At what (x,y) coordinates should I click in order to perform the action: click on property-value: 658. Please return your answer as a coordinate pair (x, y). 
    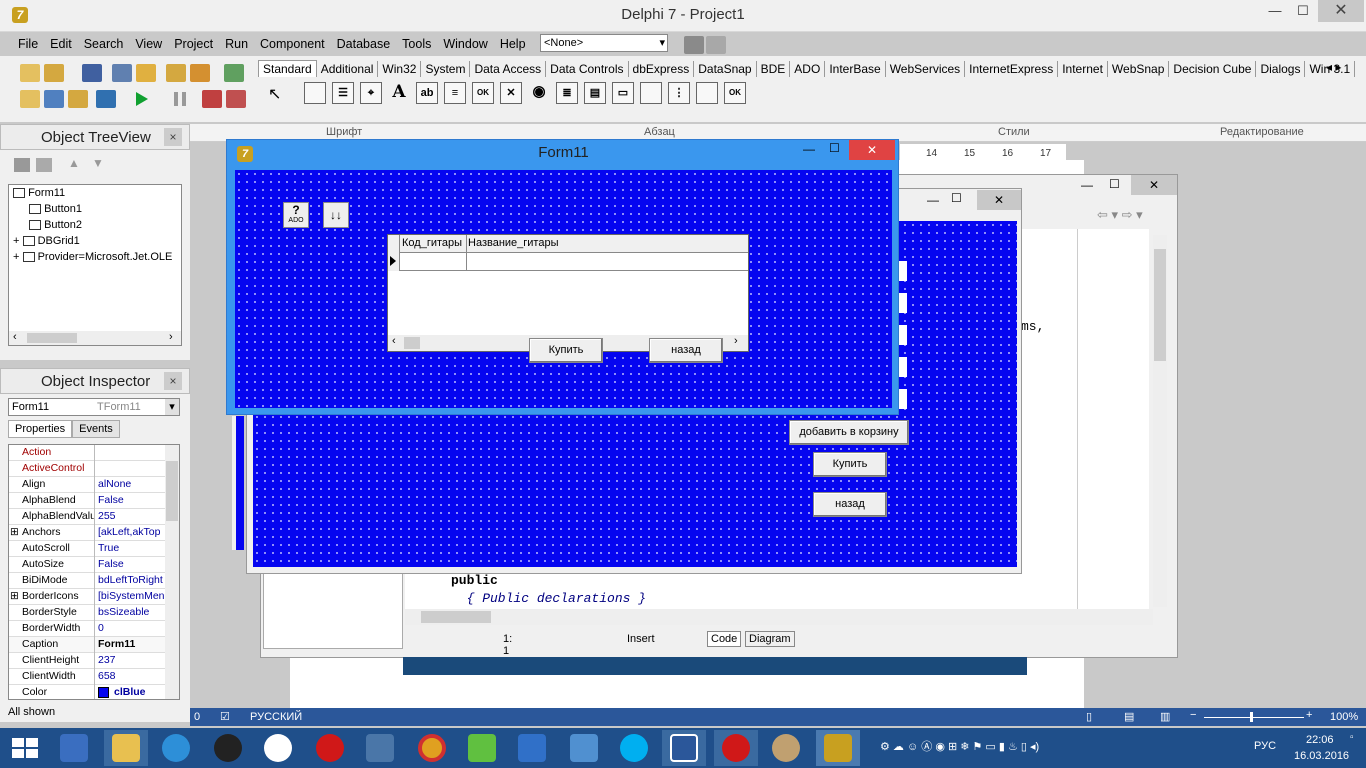
    Looking at the image, I should click on (132, 677).